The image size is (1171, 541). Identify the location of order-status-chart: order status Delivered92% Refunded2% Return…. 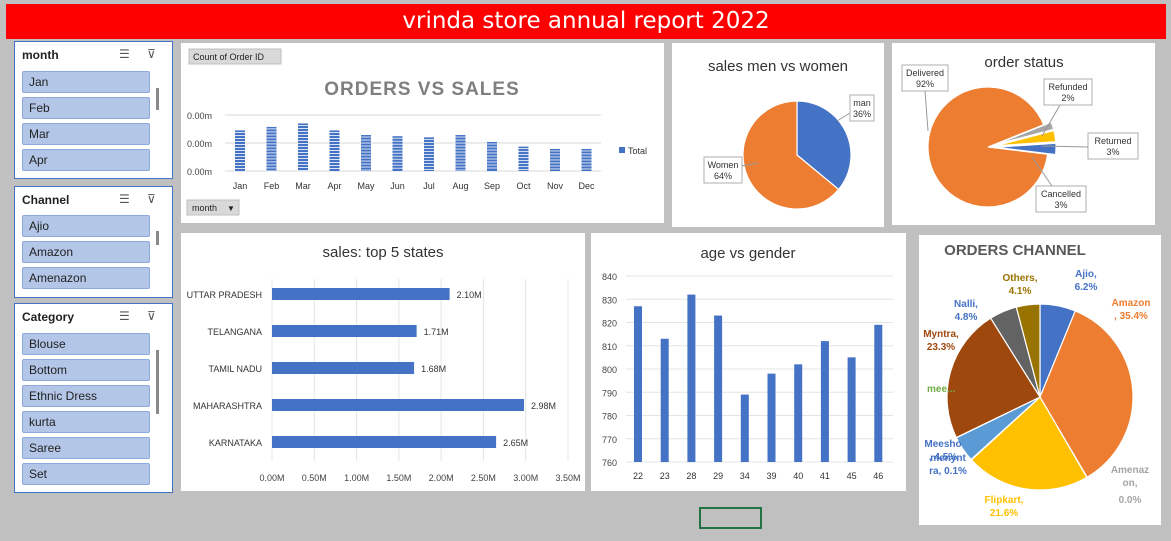
(1020, 133).